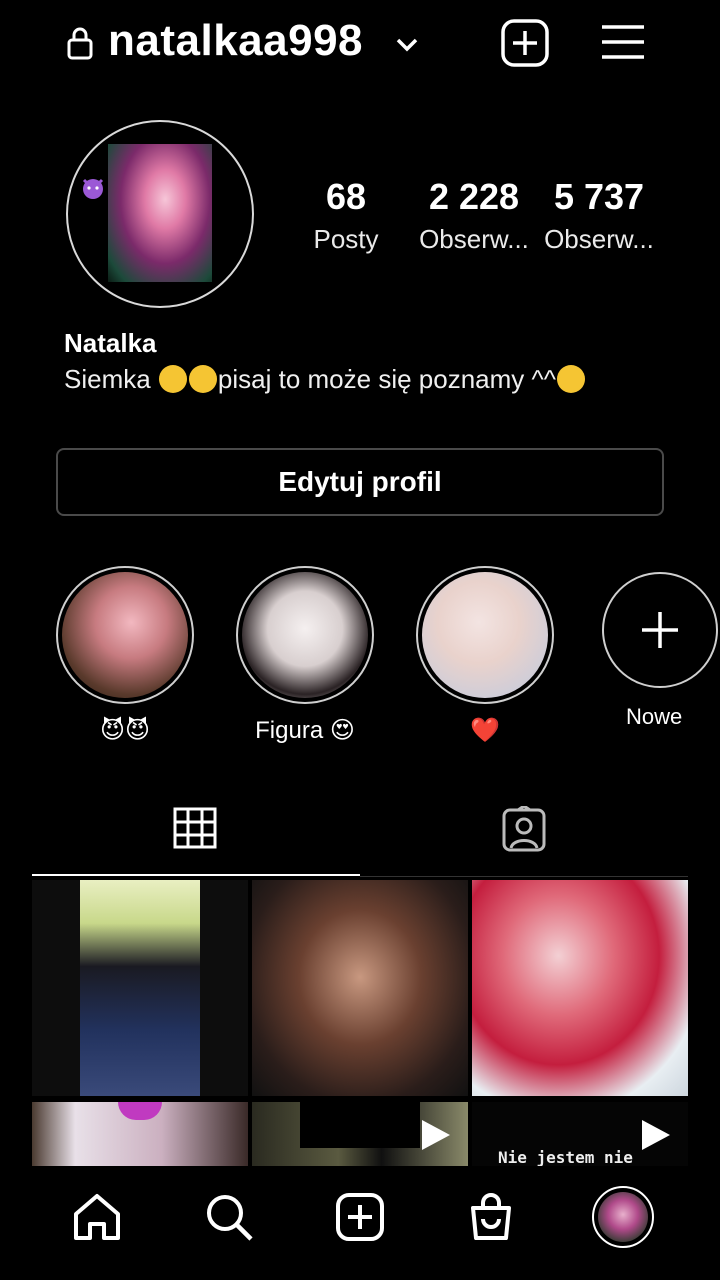 The height and width of the screenshot is (1280, 720). I want to click on profile-tab-avatar, so click(623, 1217).